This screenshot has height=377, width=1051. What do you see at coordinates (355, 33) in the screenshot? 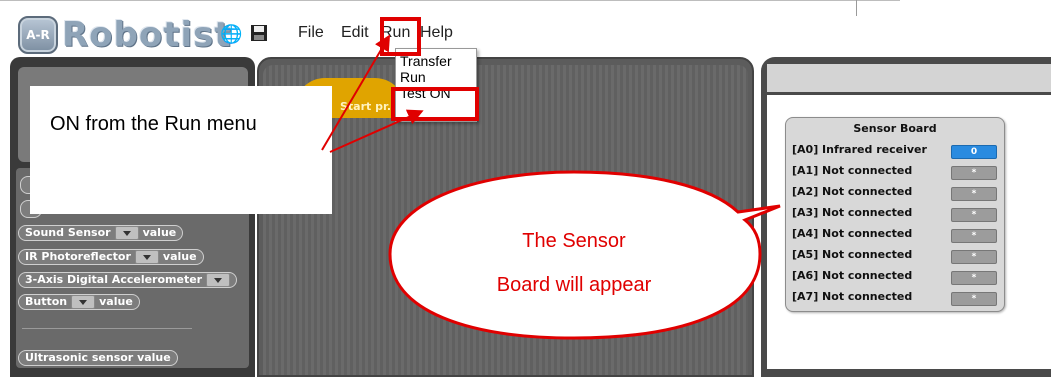
I see `menu-edit: Edit` at bounding box center [355, 33].